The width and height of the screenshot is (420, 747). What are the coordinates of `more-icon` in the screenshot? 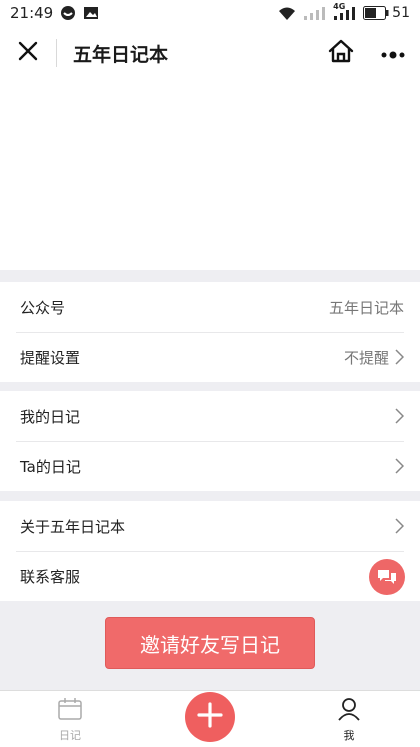 It's located at (393, 53).